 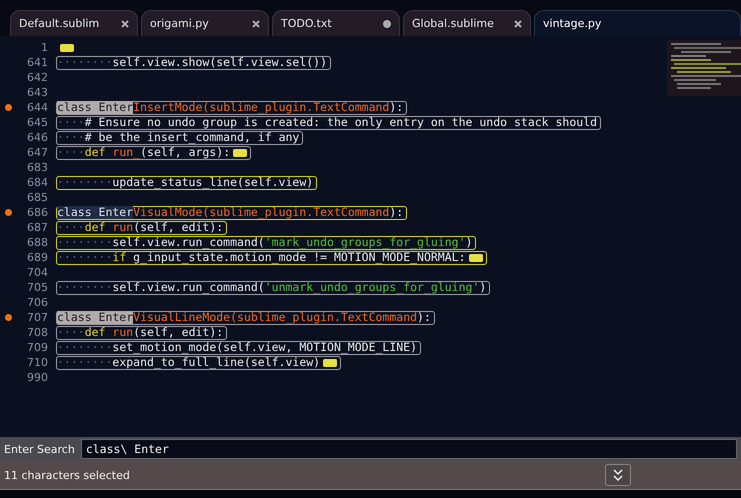 I want to click on line-number: 704, so click(x=37, y=272).